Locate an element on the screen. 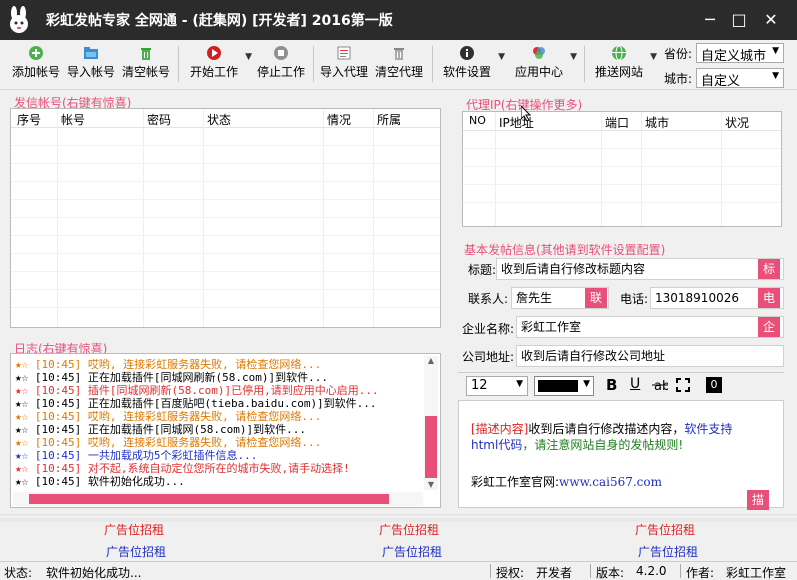 This screenshot has width=797, height=580. import-folder-icon is located at coordinates (91, 53).